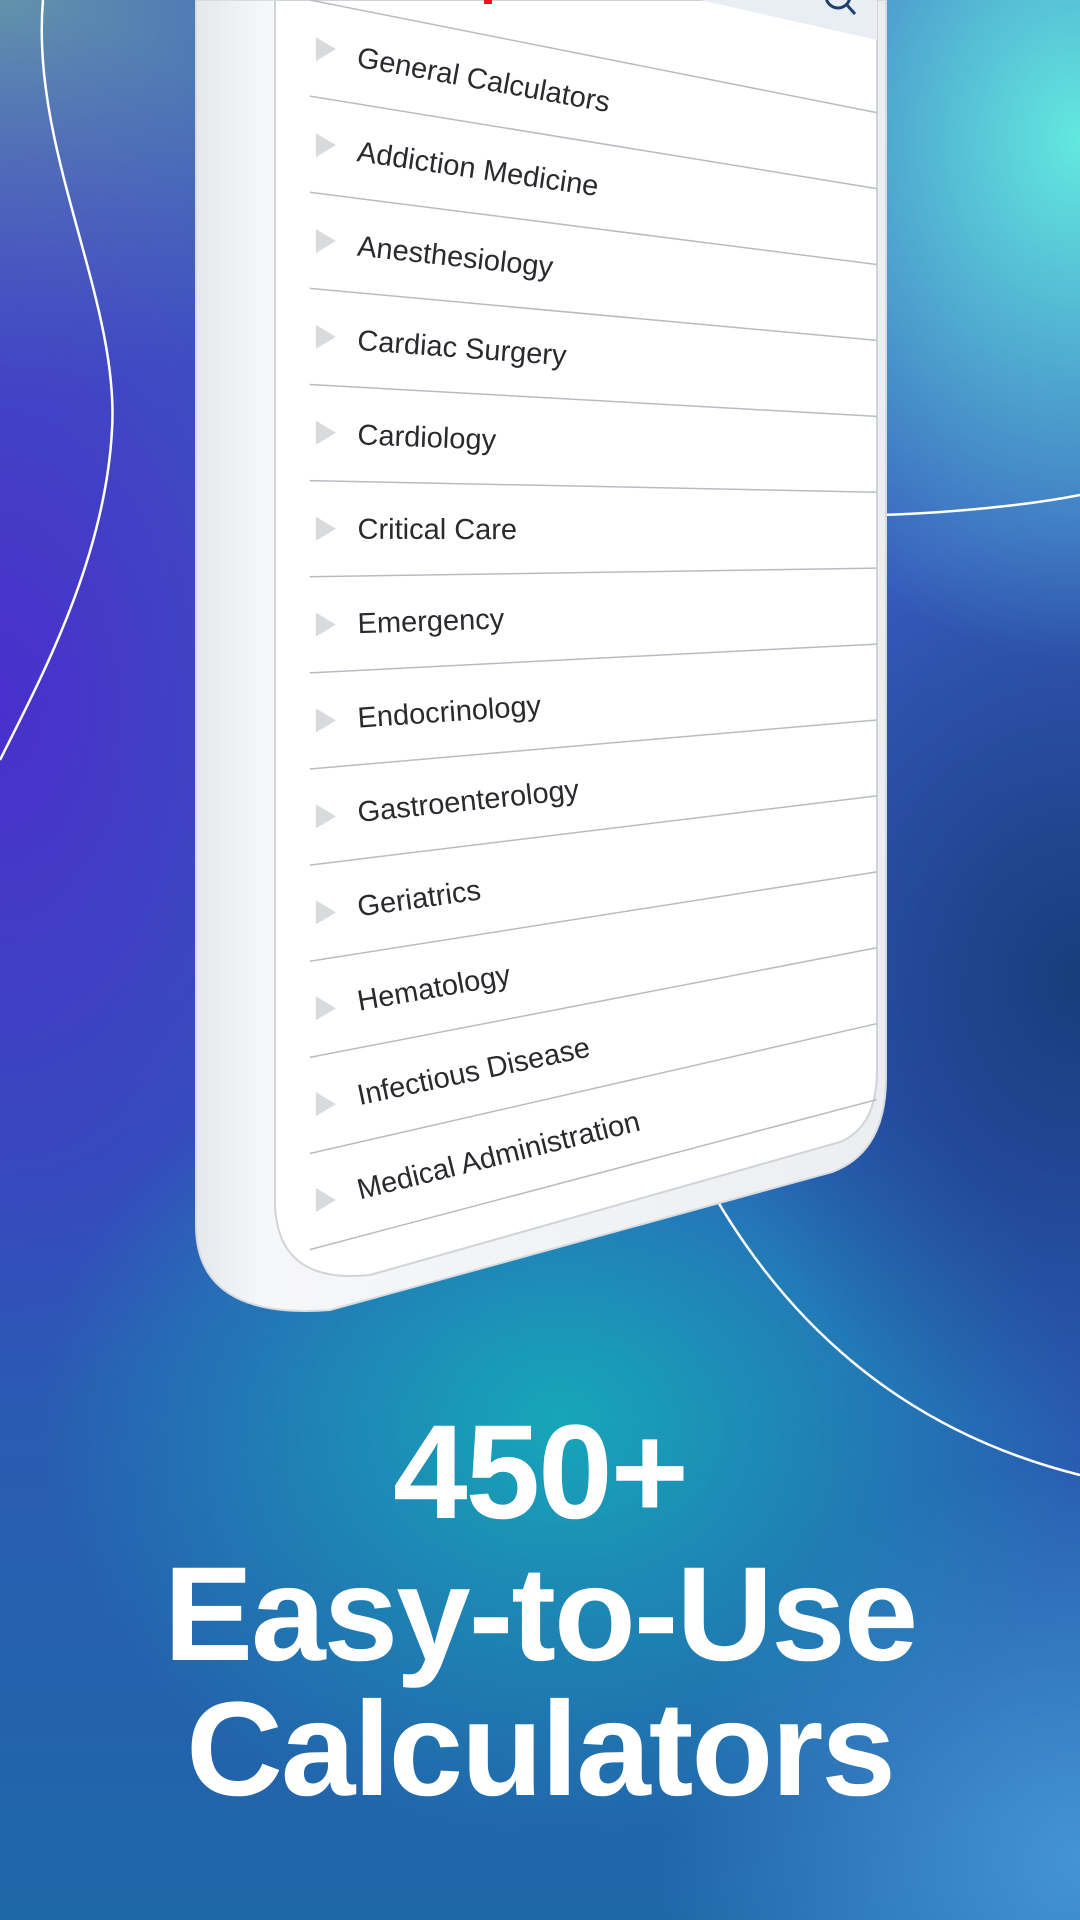 This screenshot has height=1920, width=1080. Describe the element at coordinates (488, 2) in the screenshot. I see `header-red-text-fragment` at that location.